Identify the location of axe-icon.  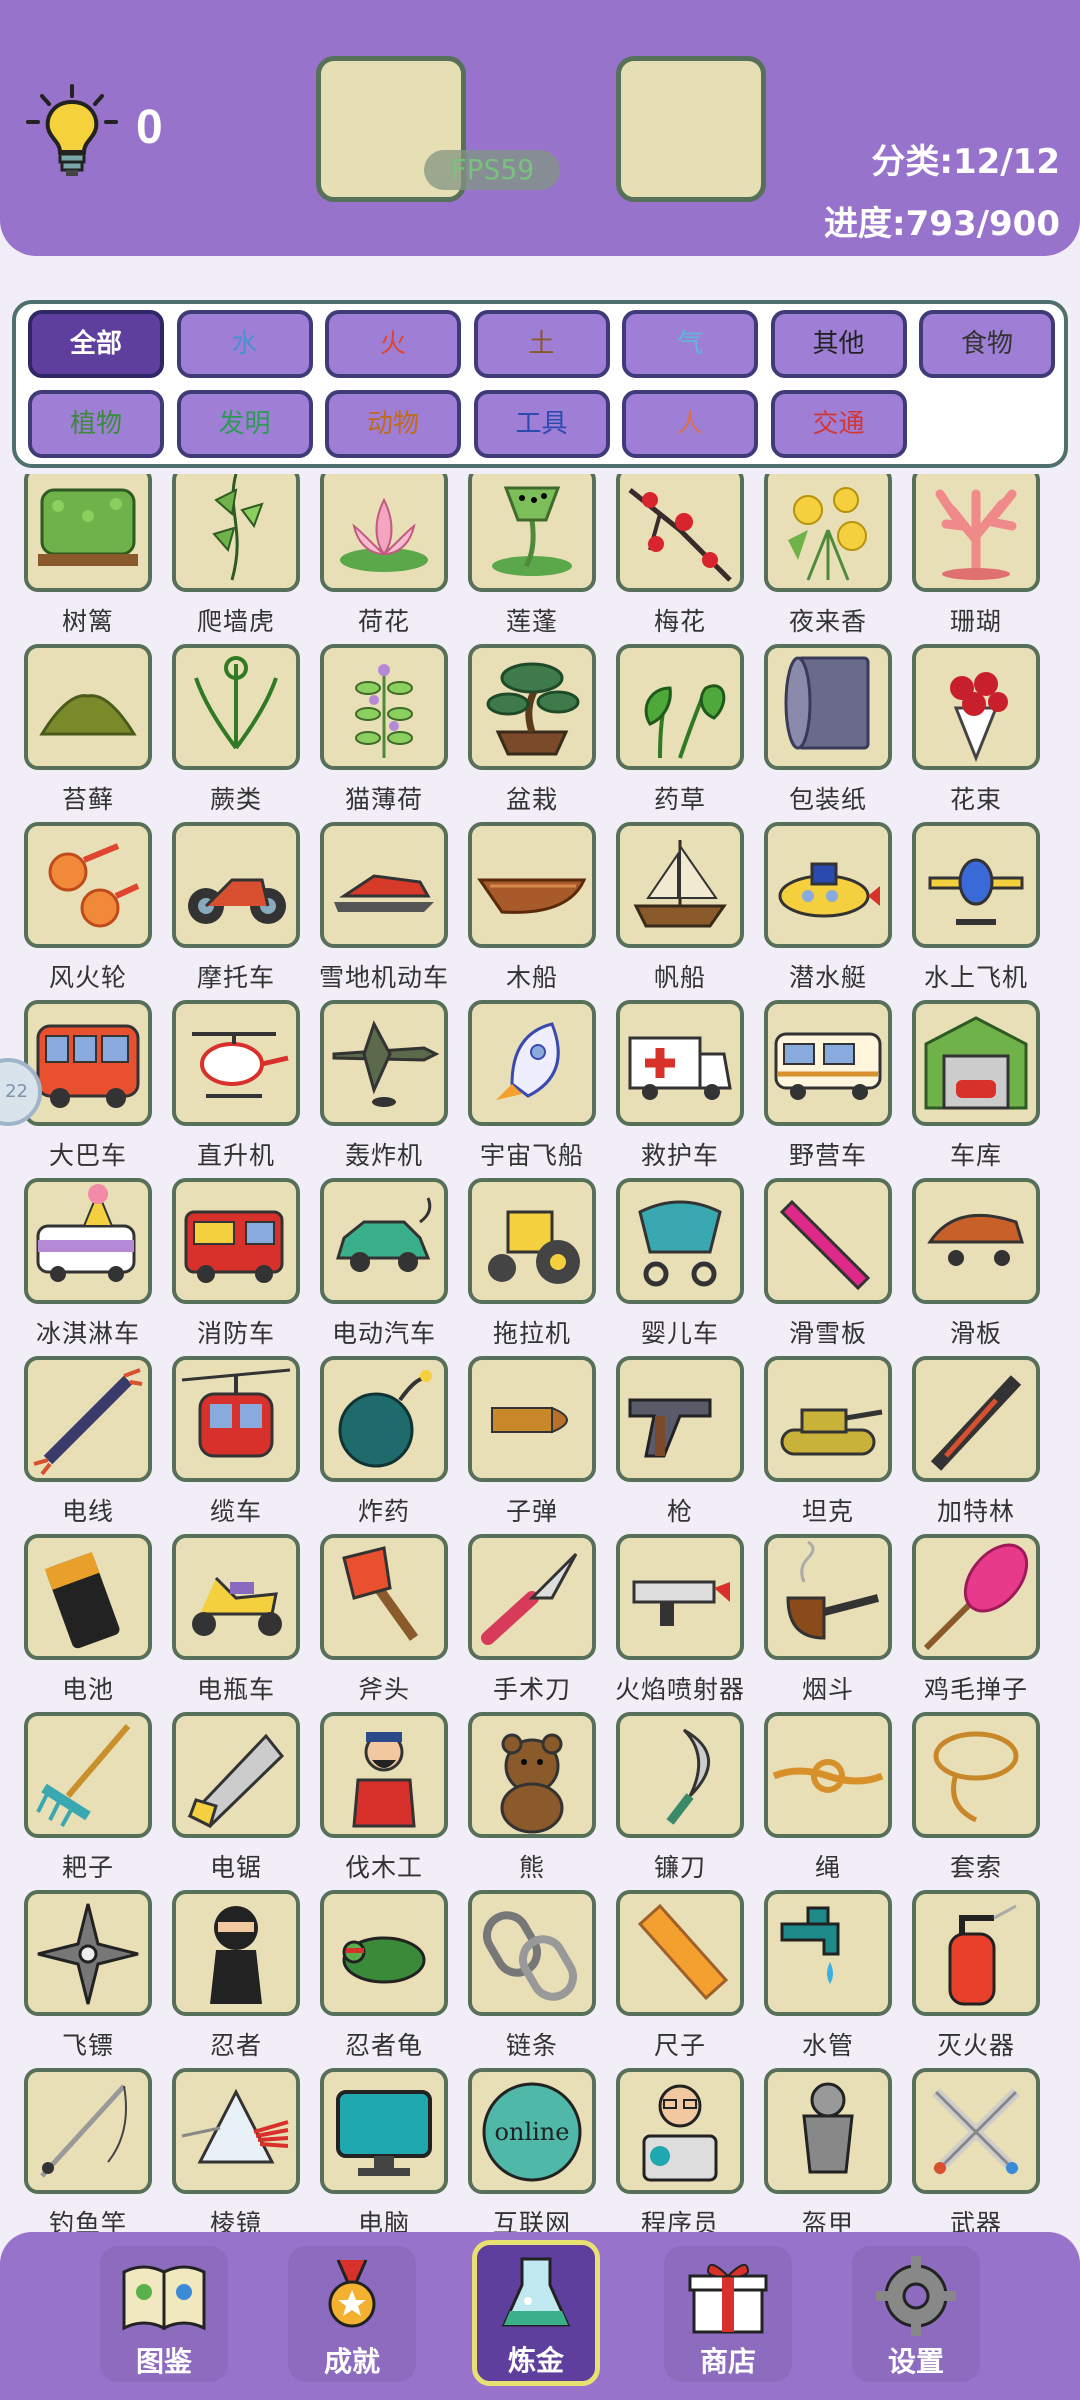
(384, 1597).